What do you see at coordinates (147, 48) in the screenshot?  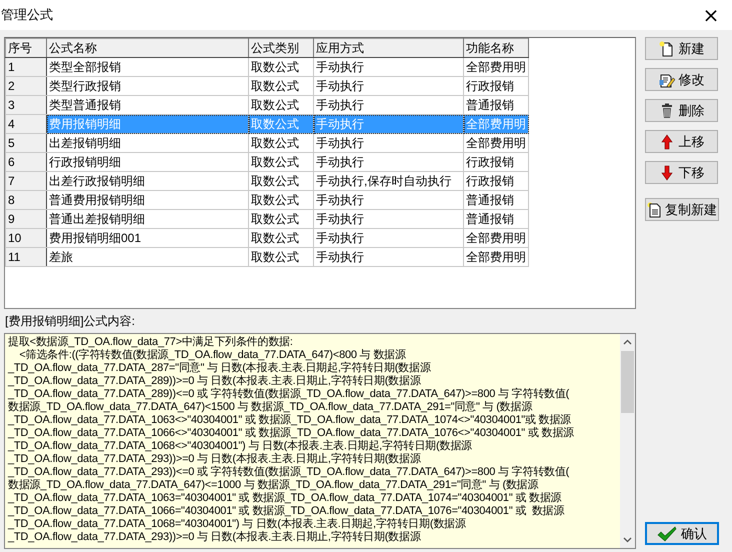 I see `column-header: 公式名称` at bounding box center [147, 48].